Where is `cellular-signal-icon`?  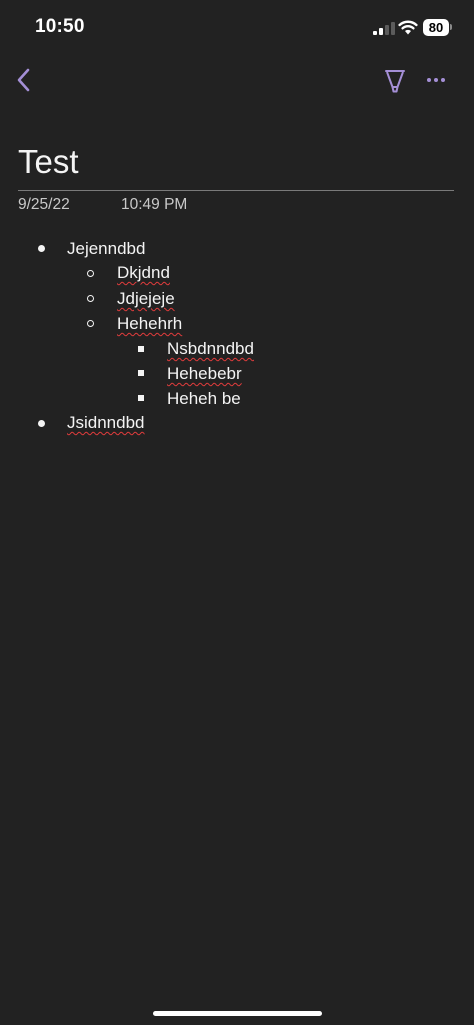
cellular-signal-icon is located at coordinates (384, 28).